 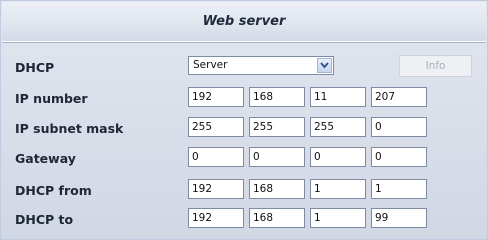 What do you see at coordinates (399, 218) in the screenshot?
I see `dhcp-to-octet-4: 99` at bounding box center [399, 218].